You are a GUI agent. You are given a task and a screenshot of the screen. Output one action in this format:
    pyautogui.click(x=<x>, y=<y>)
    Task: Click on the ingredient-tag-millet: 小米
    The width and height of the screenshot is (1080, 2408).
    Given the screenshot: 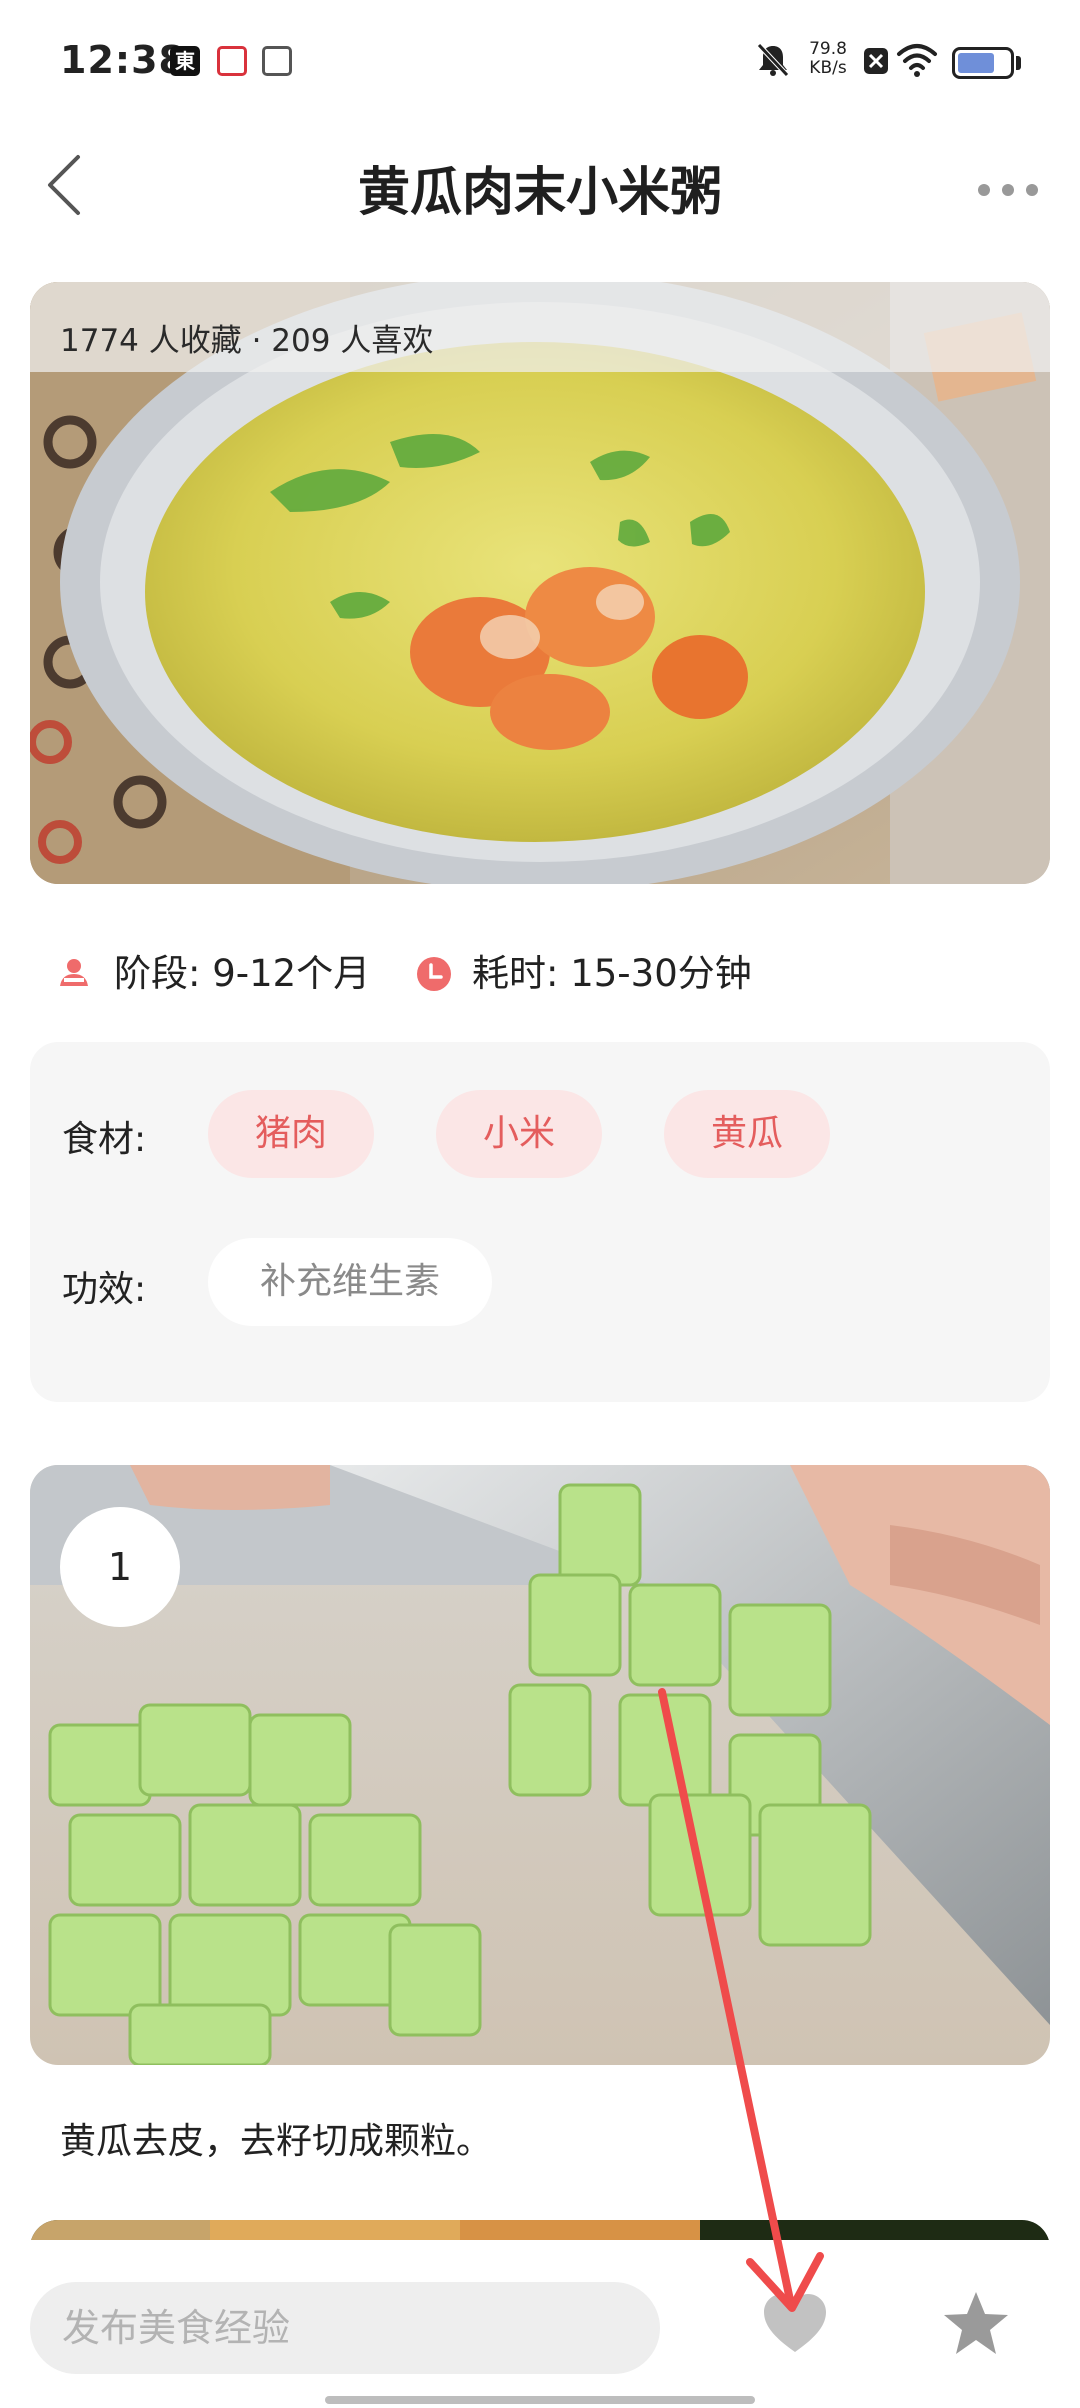 What is the action you would take?
    pyautogui.click(x=519, y=1134)
    